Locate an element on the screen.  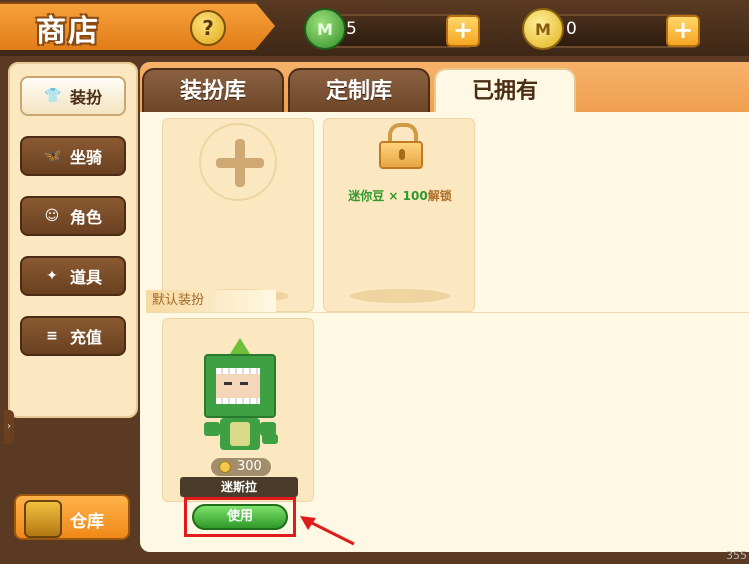
section-label: 默认装扮 is located at coordinates (211, 301).